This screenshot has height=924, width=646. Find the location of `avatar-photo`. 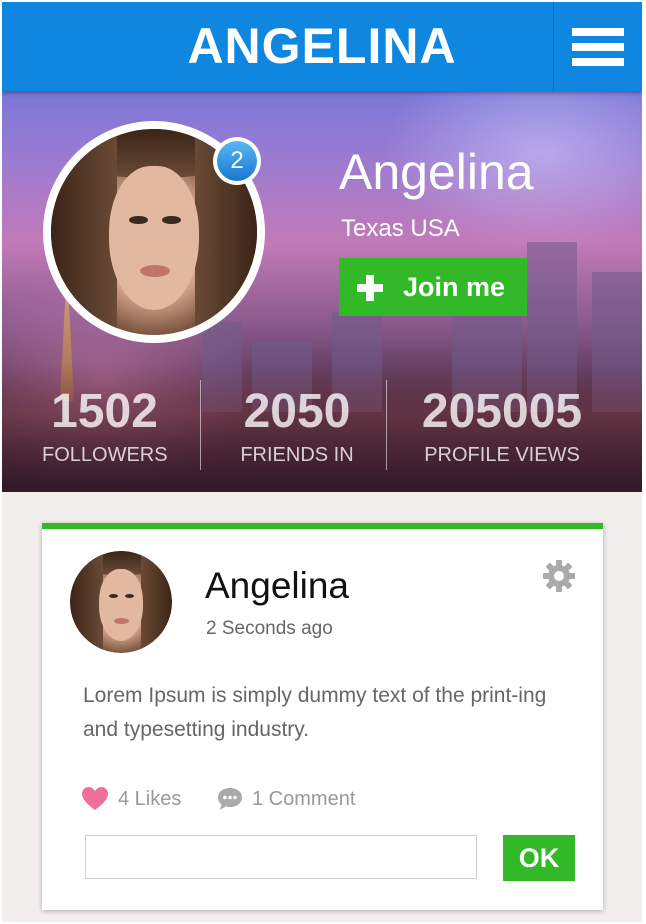

avatar-photo is located at coordinates (121, 602).